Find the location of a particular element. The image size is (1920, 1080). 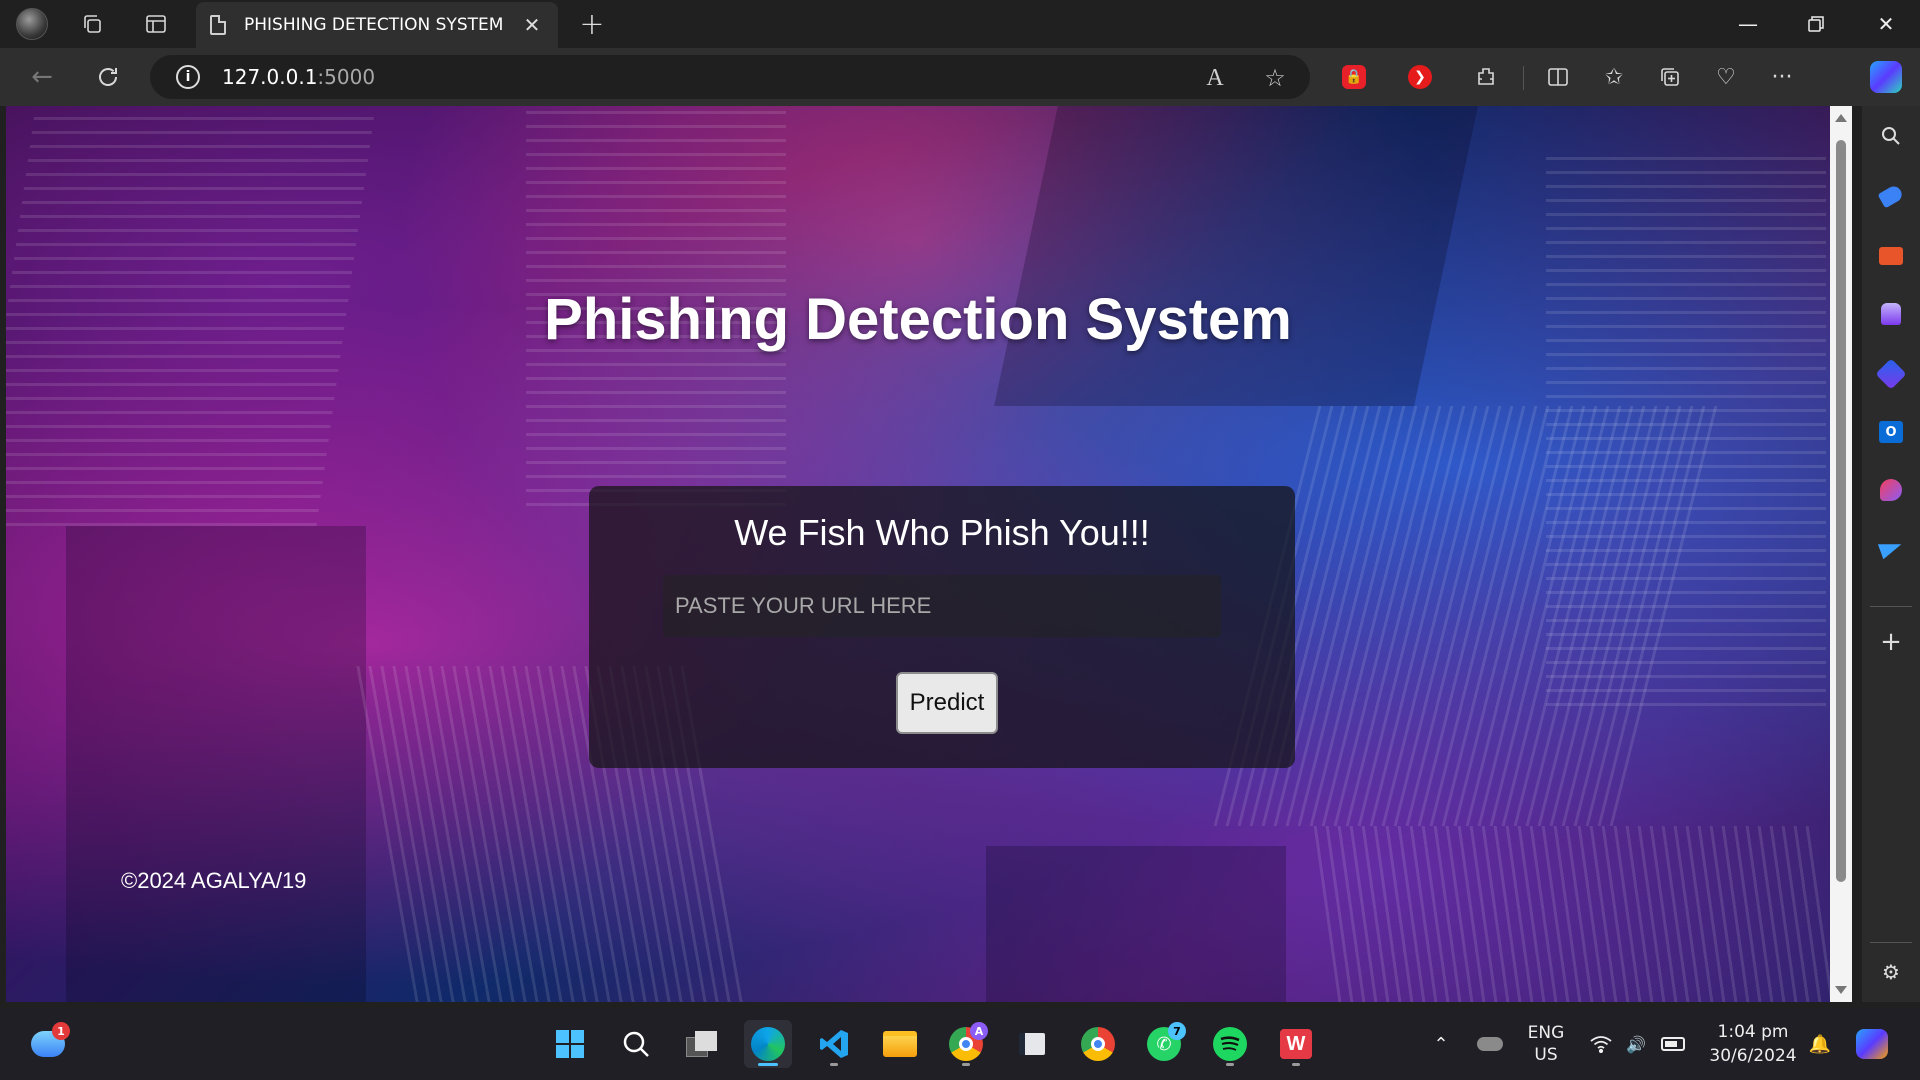

battery-icon is located at coordinates (1673, 1044).